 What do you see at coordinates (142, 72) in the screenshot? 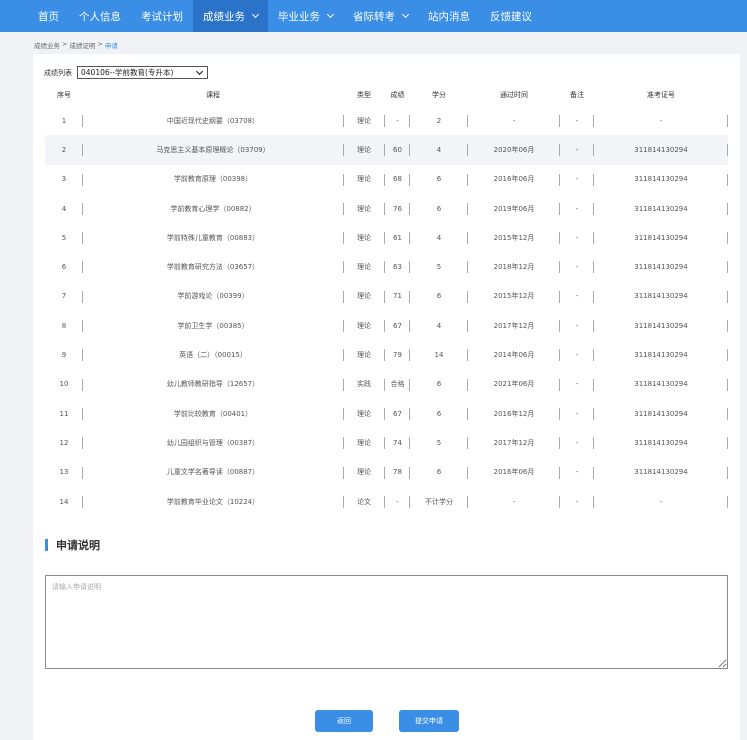
I see `score-list-select: 040106--学前教育(专升本)` at bounding box center [142, 72].